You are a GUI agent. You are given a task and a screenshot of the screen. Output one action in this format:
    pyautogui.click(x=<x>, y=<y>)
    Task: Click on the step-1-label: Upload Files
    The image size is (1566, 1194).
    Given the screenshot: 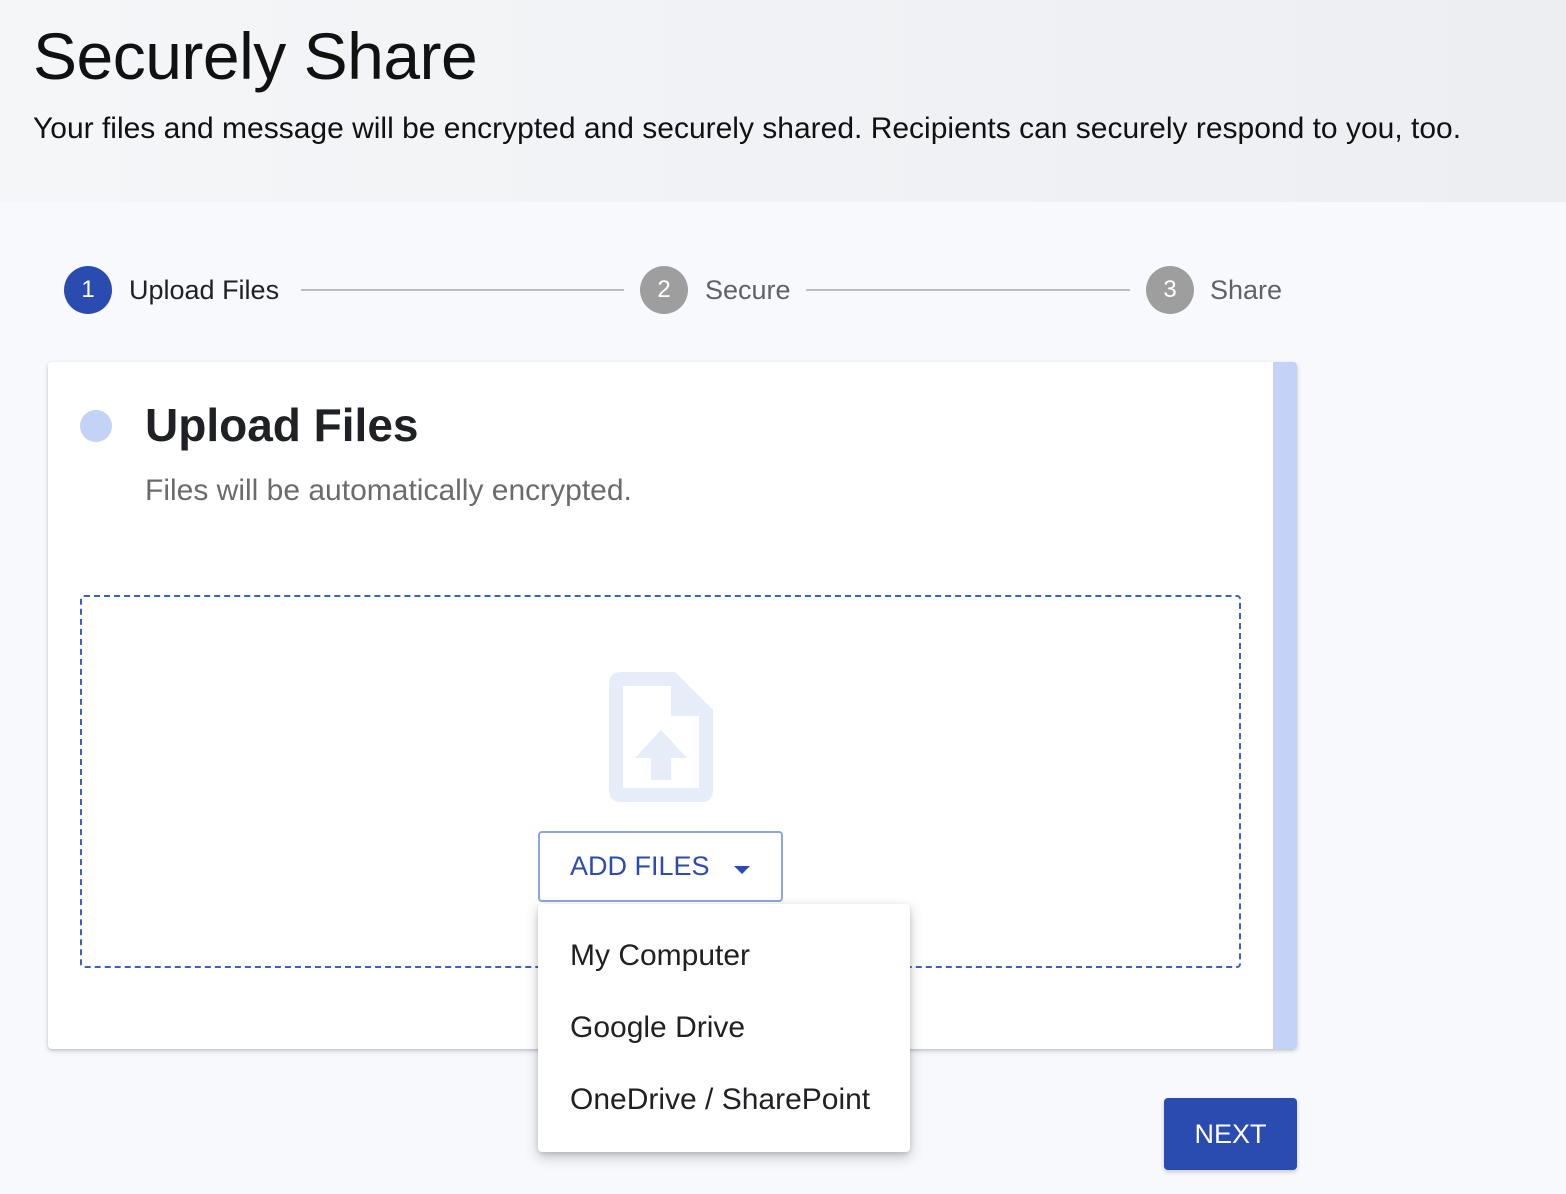 What is the action you would take?
    pyautogui.click(x=204, y=290)
    